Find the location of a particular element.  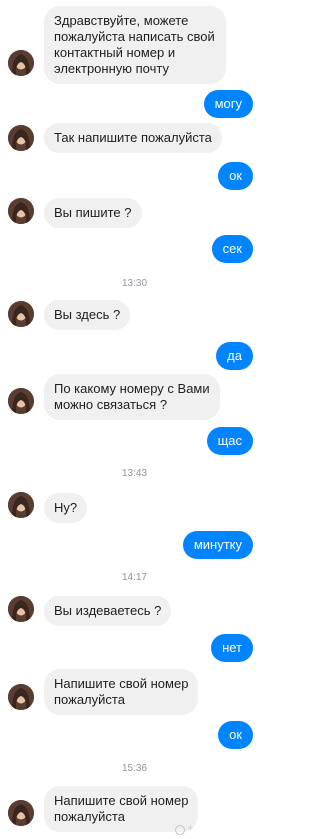

message-incoming: Так напишите пожалуйста is located at coordinates (133, 138).